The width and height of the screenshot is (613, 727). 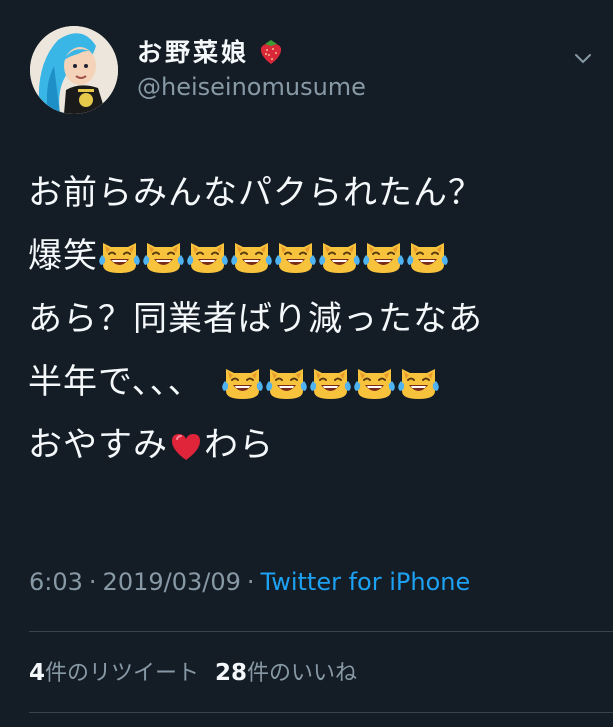 What do you see at coordinates (583, 59) in the screenshot?
I see `chevron-down-icon` at bounding box center [583, 59].